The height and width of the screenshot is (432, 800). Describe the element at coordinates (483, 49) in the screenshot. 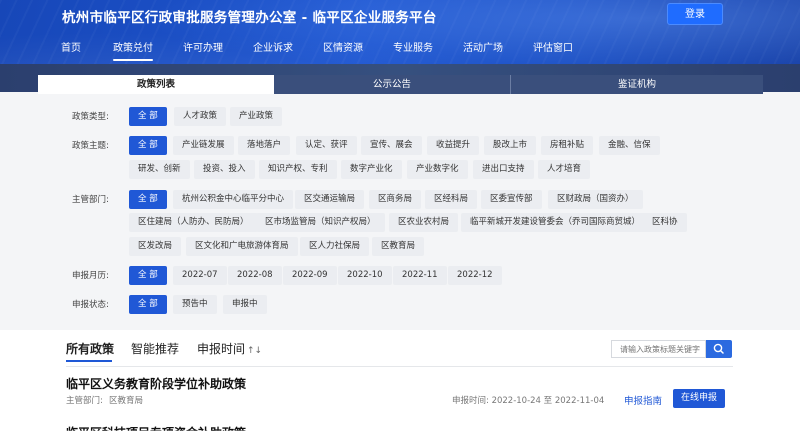

I see `nav-item-activity: 活动广场` at that location.